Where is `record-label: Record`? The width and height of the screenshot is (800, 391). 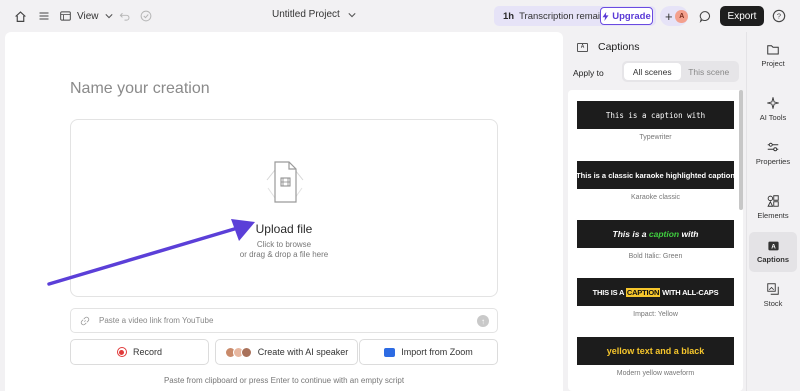 record-label: Record is located at coordinates (147, 352).